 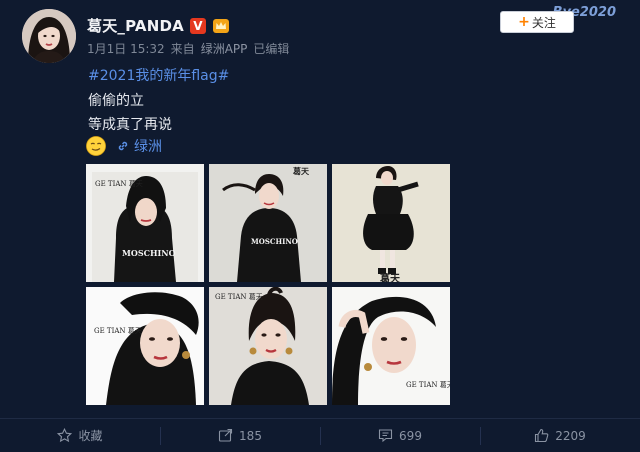 I want to click on source-prefix: 来自, so click(x=182, y=49).